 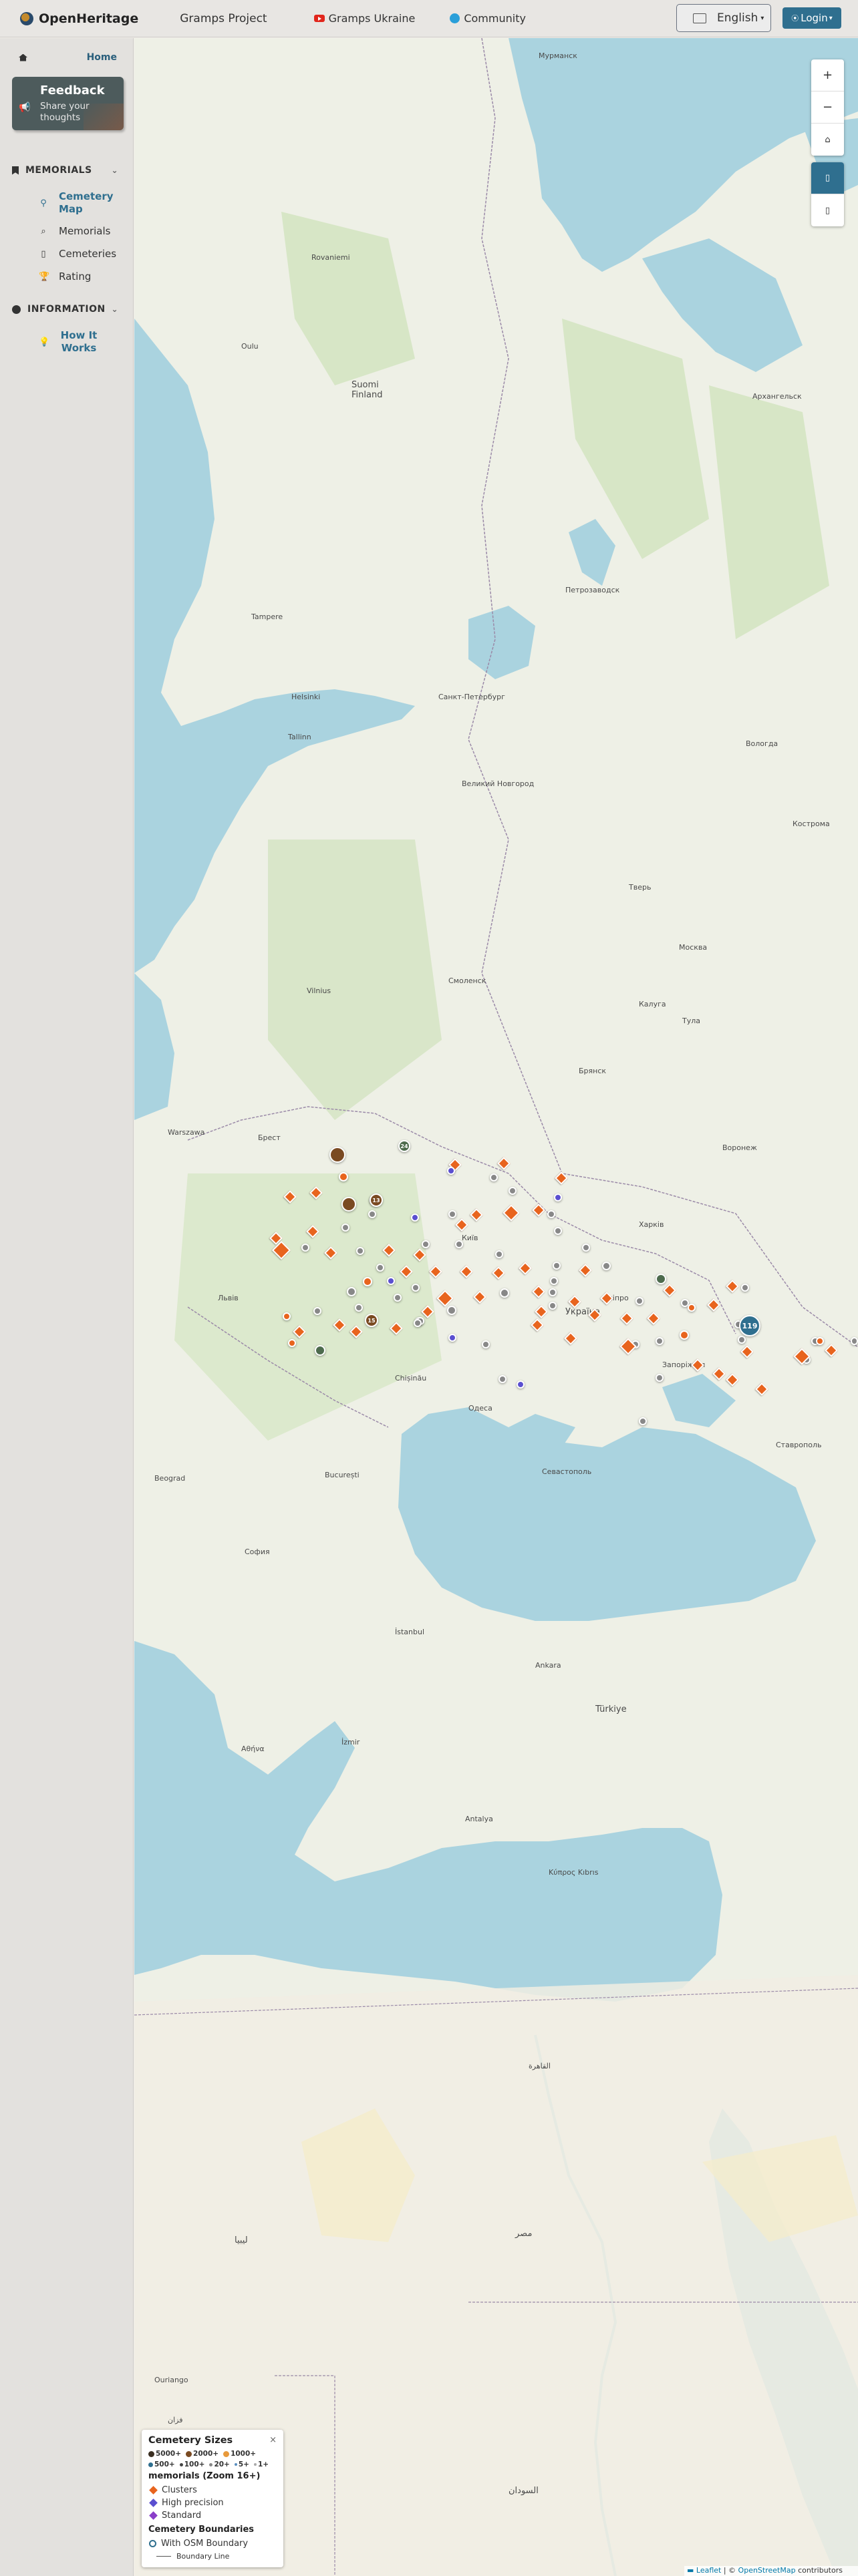 I want to click on brand-link: OpenHeritage, so click(x=79, y=18).